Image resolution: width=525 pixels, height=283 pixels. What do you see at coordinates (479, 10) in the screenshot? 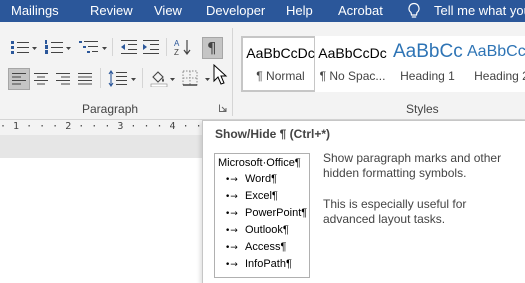
I see `tell-me-search: Tell me what you` at bounding box center [479, 10].